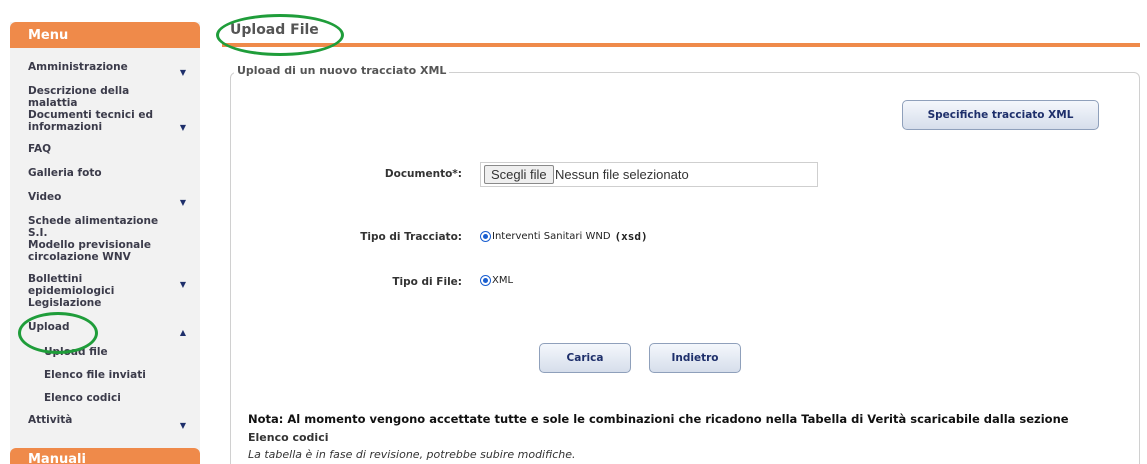  What do you see at coordinates (423, 174) in the screenshot?
I see `documento-label: Documento*:` at bounding box center [423, 174].